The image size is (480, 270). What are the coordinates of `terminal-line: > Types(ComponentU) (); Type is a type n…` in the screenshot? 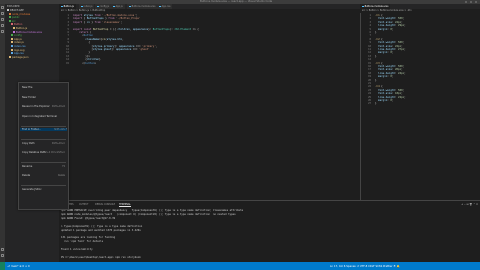 It's located at (102, 226).